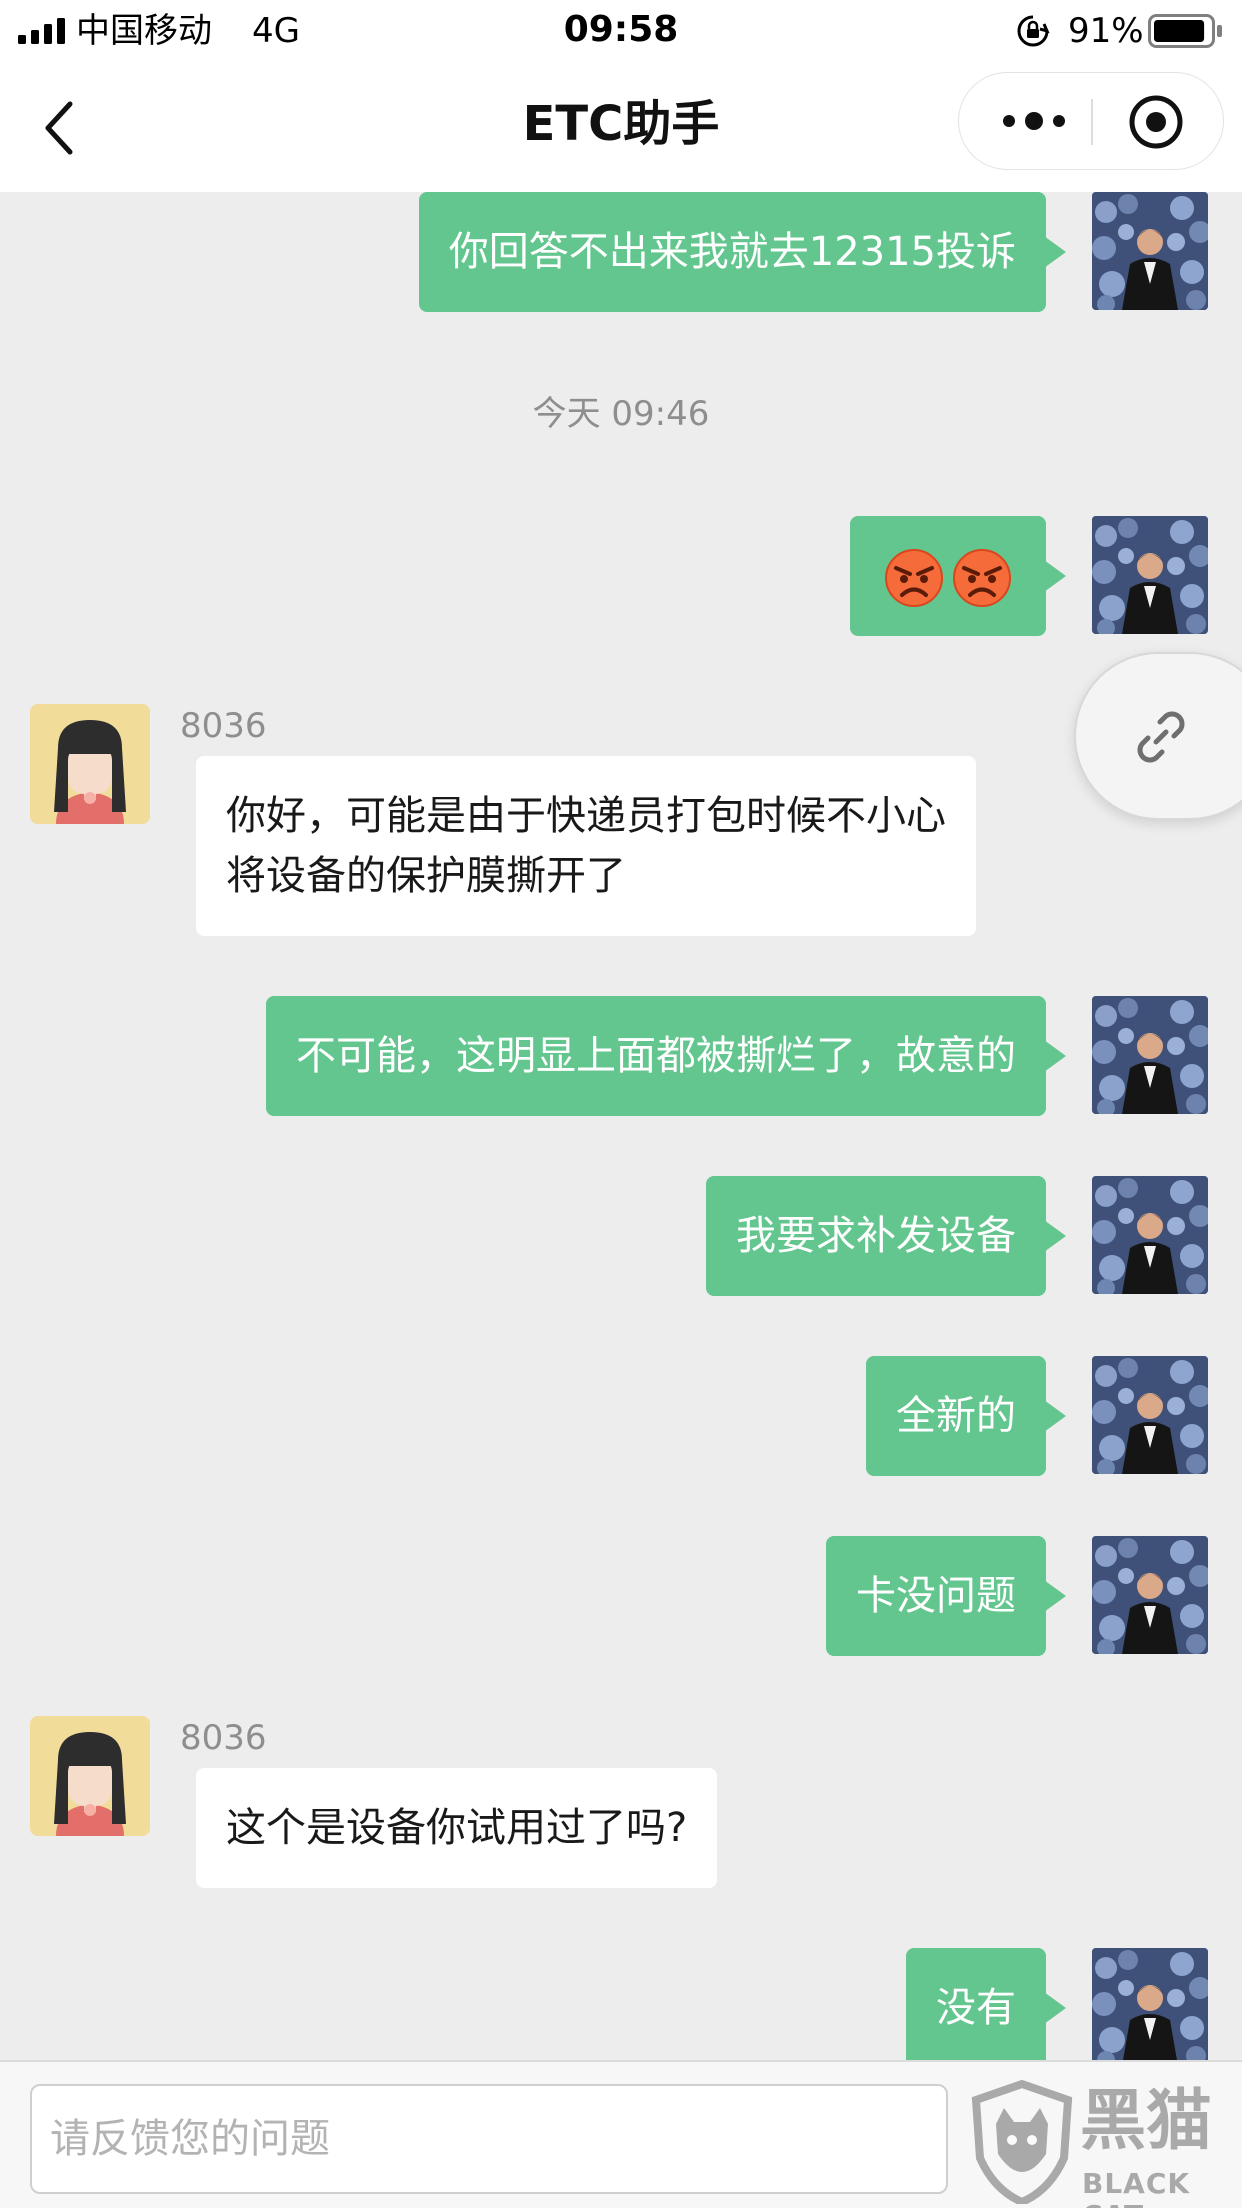 The height and width of the screenshot is (2208, 1242). Describe the element at coordinates (621, 127) in the screenshot. I see `navigation-bar: ETC助手` at that location.